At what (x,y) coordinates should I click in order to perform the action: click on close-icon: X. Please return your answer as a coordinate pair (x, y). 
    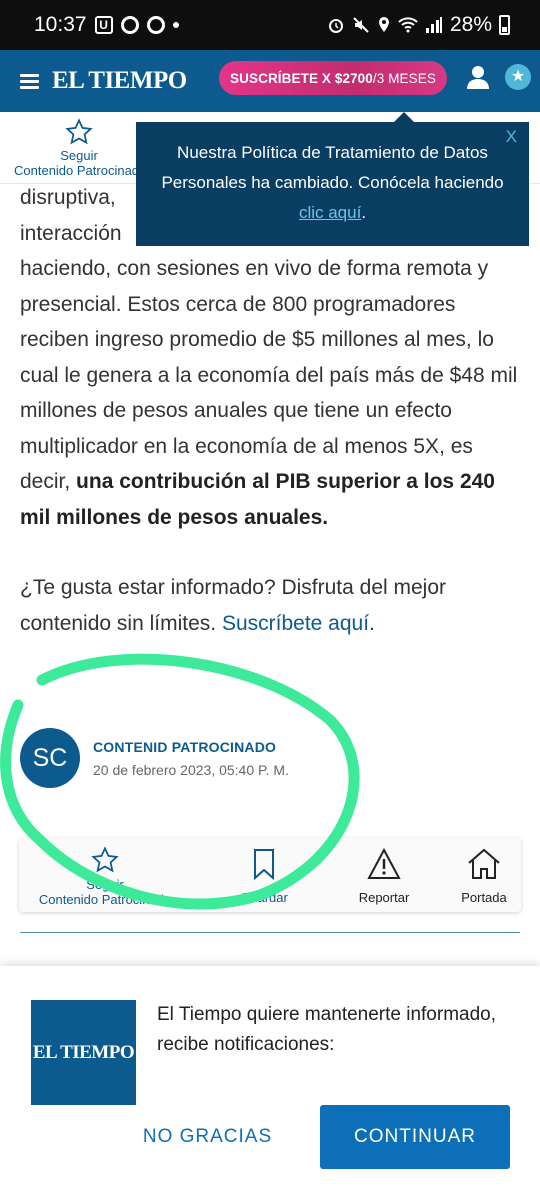
    Looking at the image, I should click on (511, 137).